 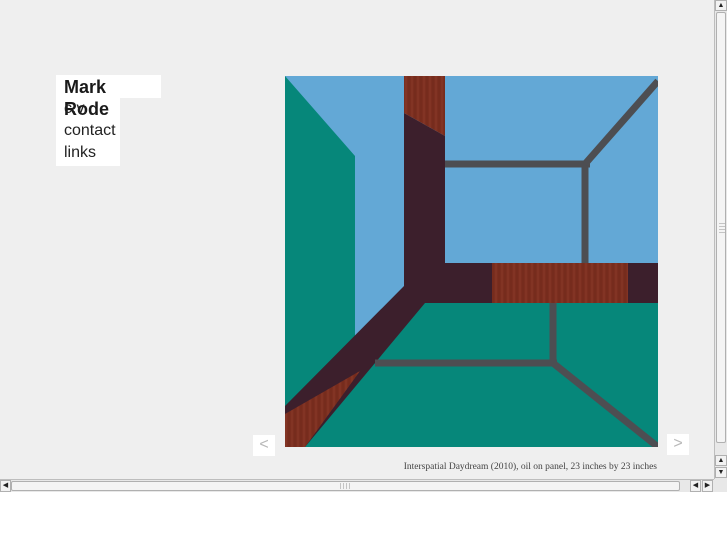 I want to click on site-title-link: Mark Rode, so click(x=108, y=97).